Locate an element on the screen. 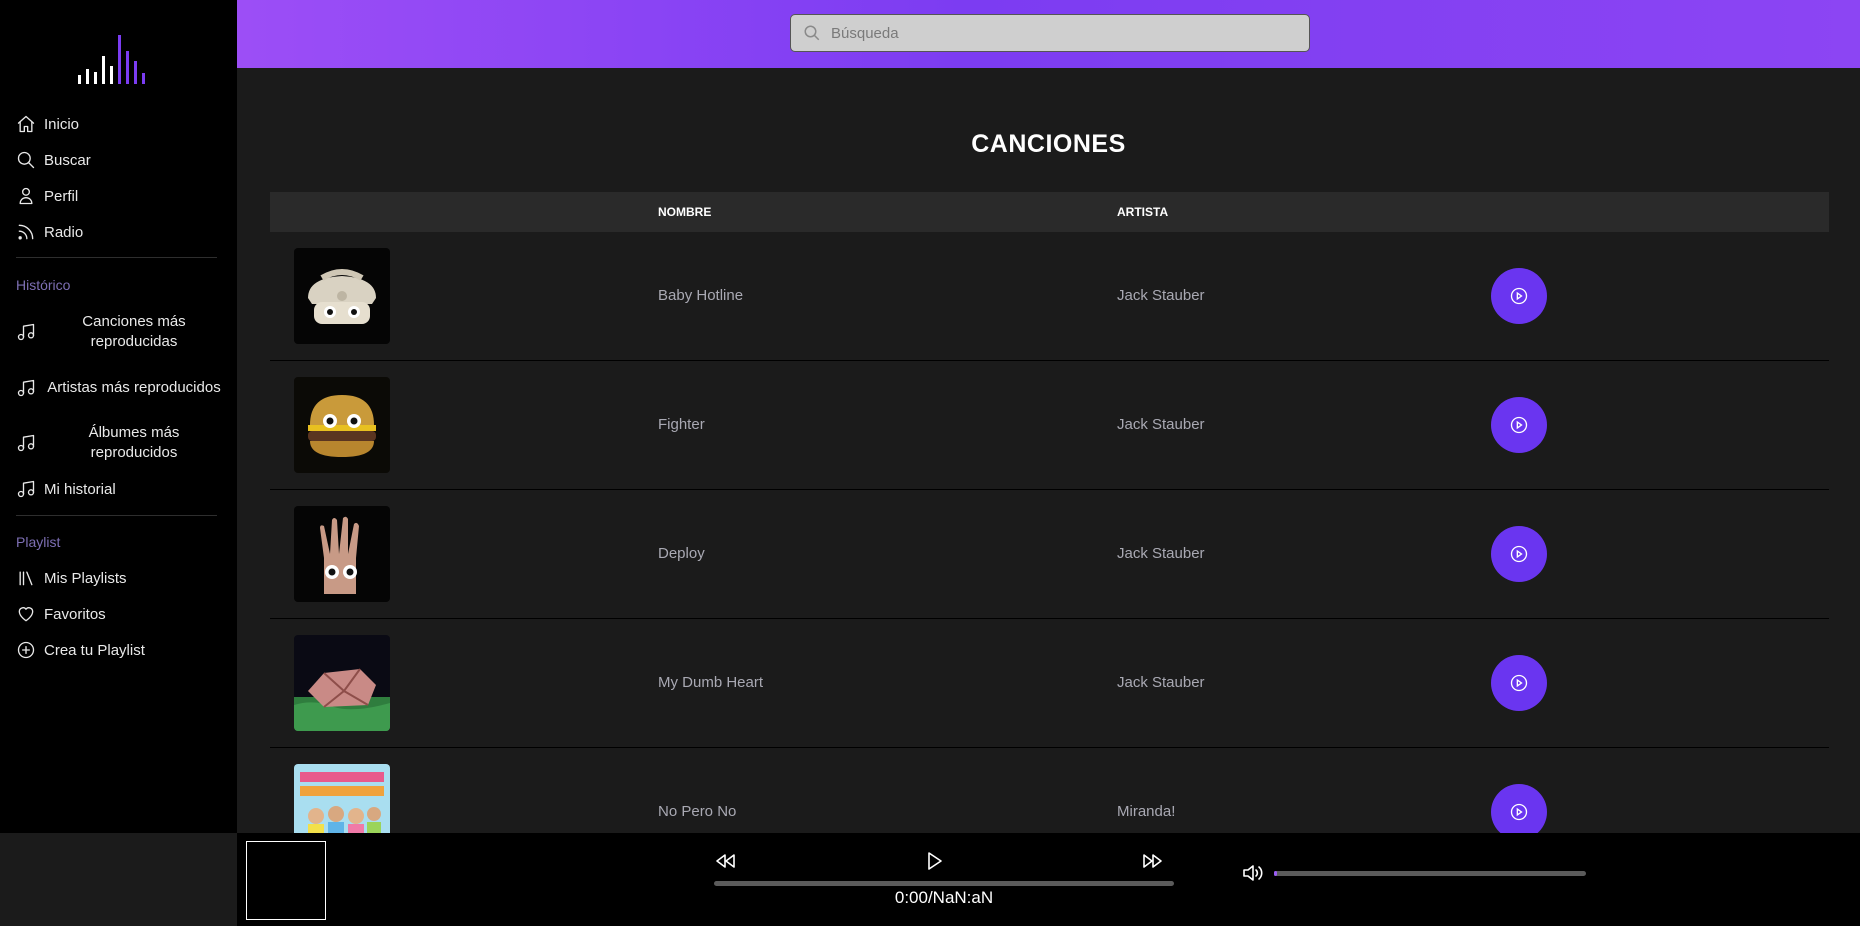  nav-favoritos: Favoritos is located at coordinates (61, 614).